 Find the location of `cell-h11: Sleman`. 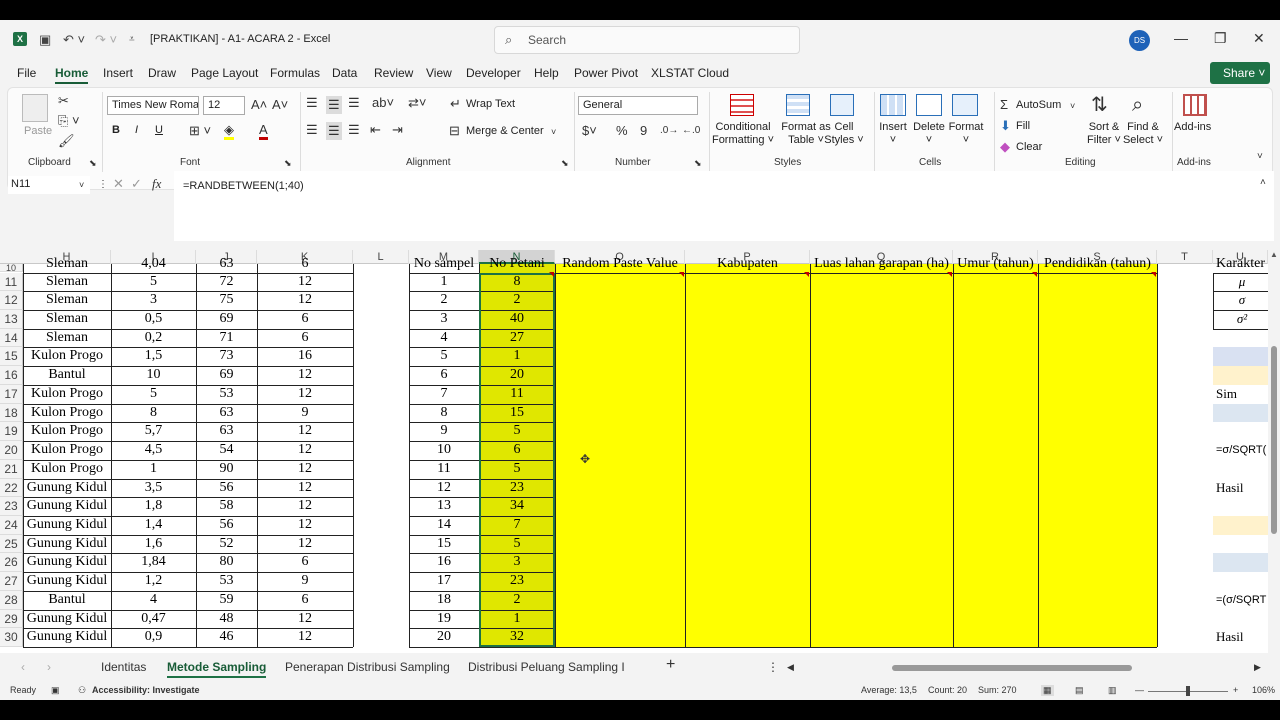

cell-h11: Sleman is located at coordinates (67, 282).